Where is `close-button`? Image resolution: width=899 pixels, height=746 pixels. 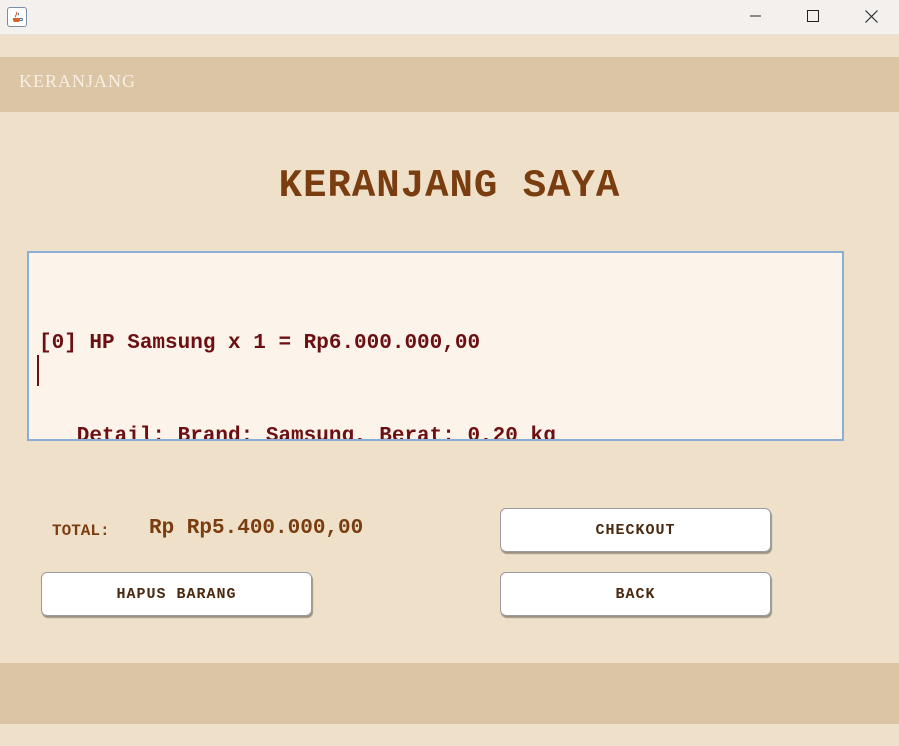 close-button is located at coordinates (870, 16).